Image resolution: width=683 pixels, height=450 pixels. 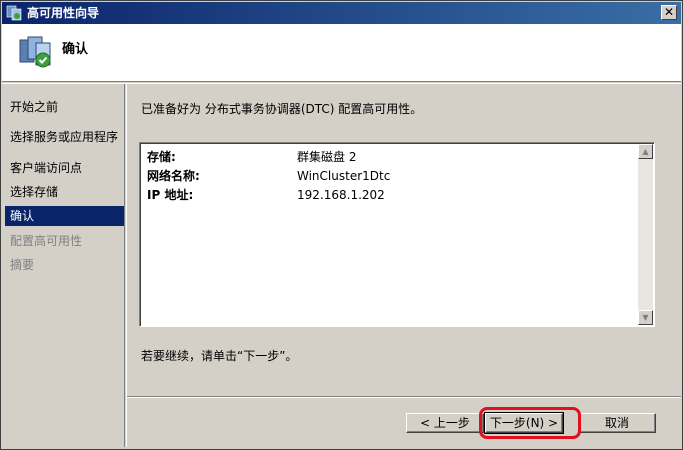 I want to click on detail-key: 网络名称:, so click(x=173, y=176).